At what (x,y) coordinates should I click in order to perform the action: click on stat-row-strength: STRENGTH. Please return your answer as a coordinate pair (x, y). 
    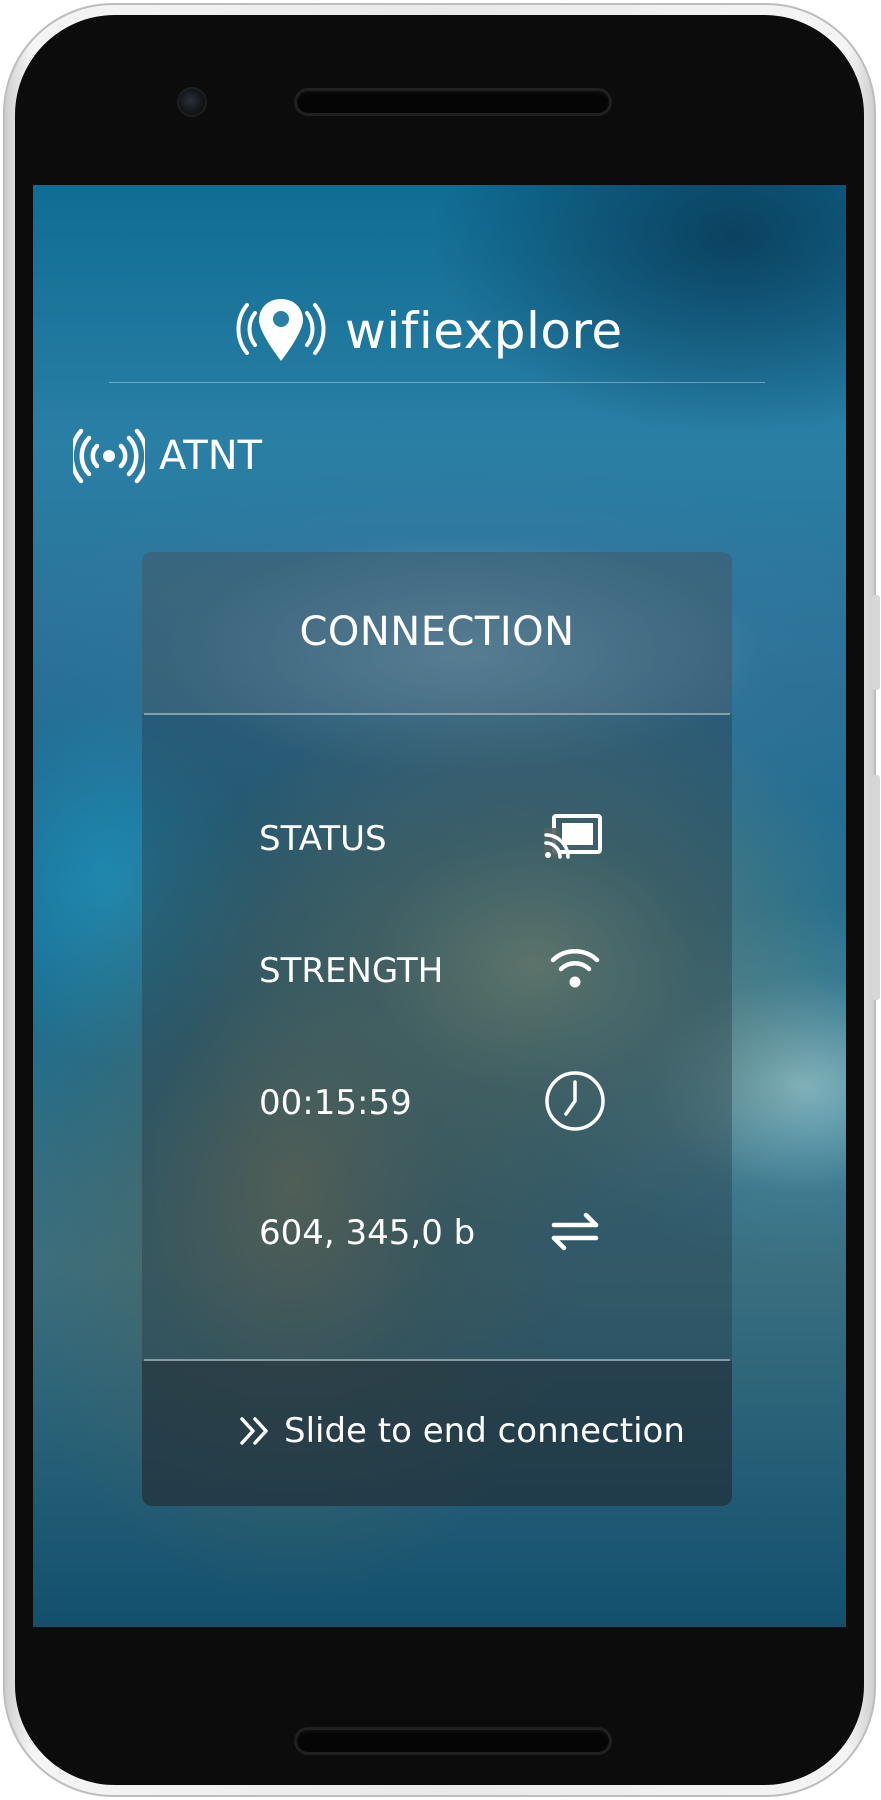
    Looking at the image, I should click on (437, 971).